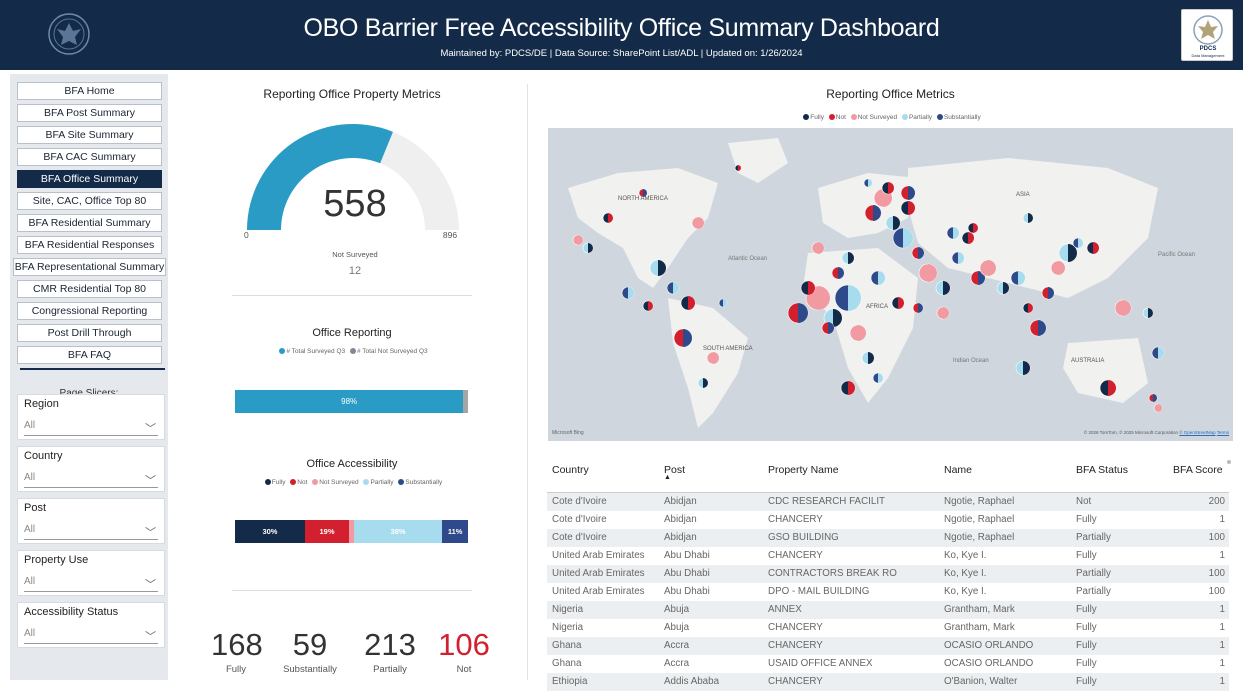 The image size is (1243, 691). What do you see at coordinates (89, 289) in the screenshot?
I see `nav-cmr-residential-top-80: CMR Residential Top 80` at bounding box center [89, 289].